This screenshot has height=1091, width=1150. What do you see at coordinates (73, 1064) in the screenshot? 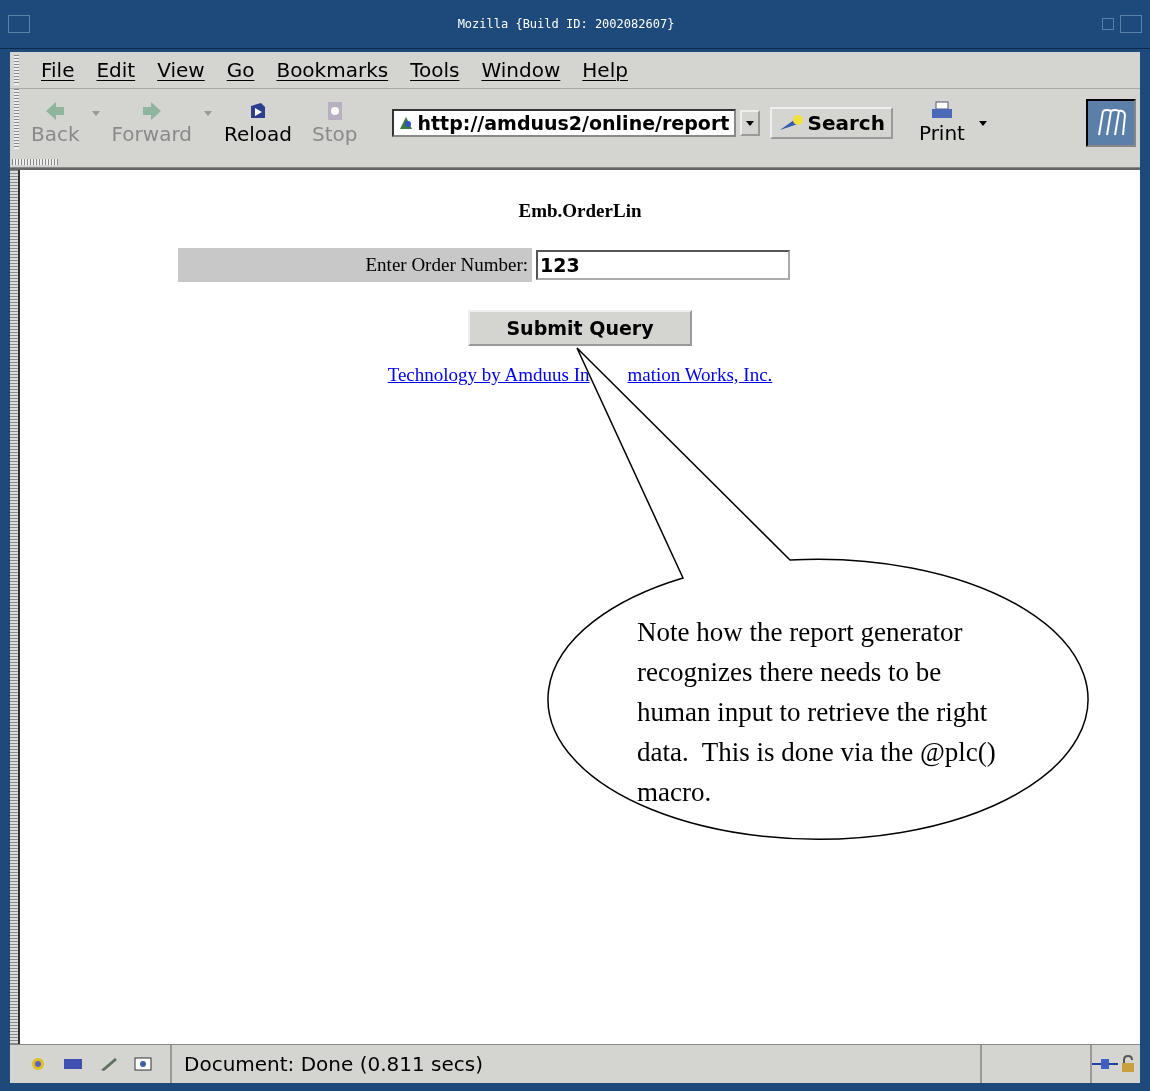
I see `mail-icon` at bounding box center [73, 1064].